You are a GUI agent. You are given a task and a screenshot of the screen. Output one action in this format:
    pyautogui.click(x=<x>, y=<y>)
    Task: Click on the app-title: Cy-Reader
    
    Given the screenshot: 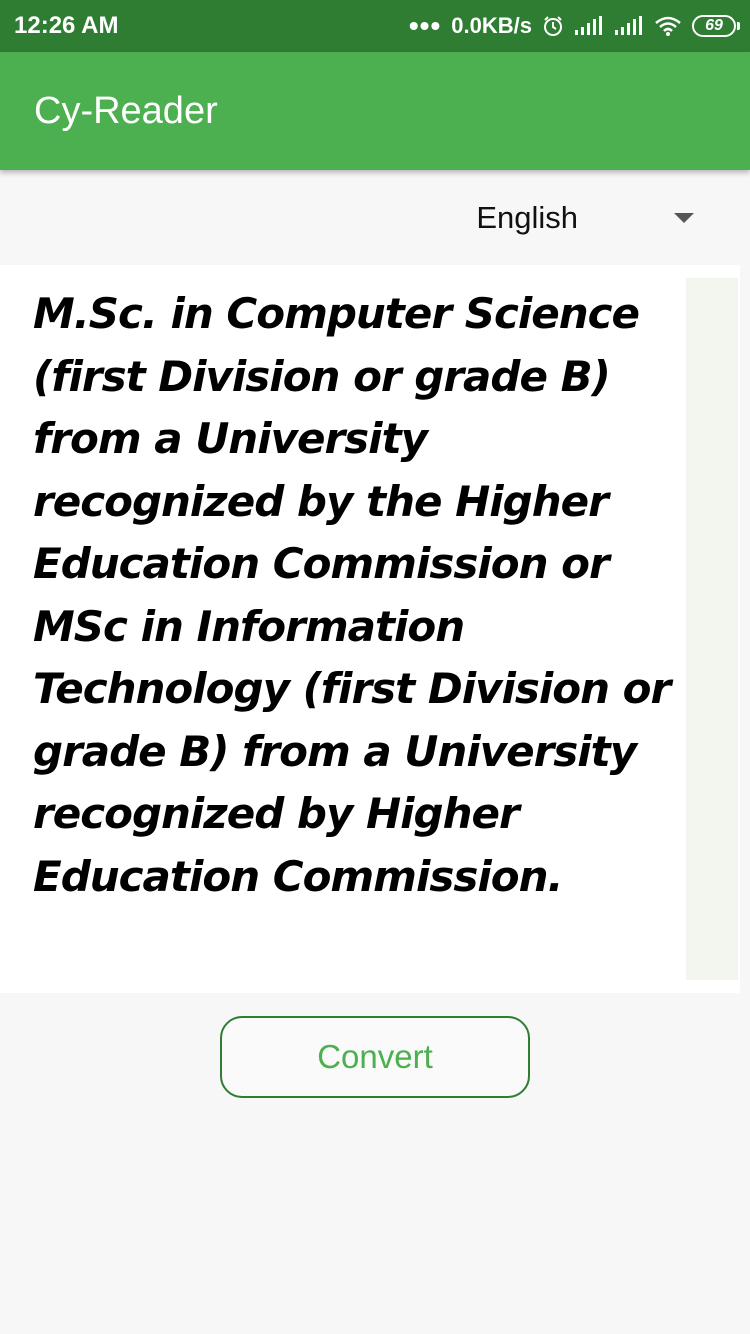 What is the action you would take?
    pyautogui.click(x=126, y=110)
    